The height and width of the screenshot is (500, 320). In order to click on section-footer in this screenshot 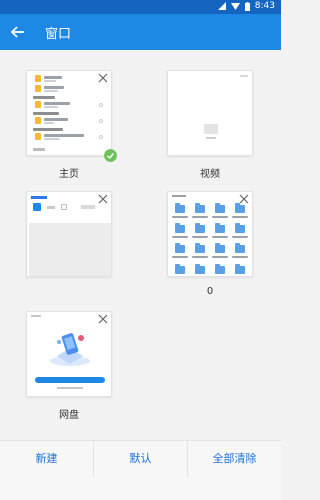, I will do `click(39, 149)`.